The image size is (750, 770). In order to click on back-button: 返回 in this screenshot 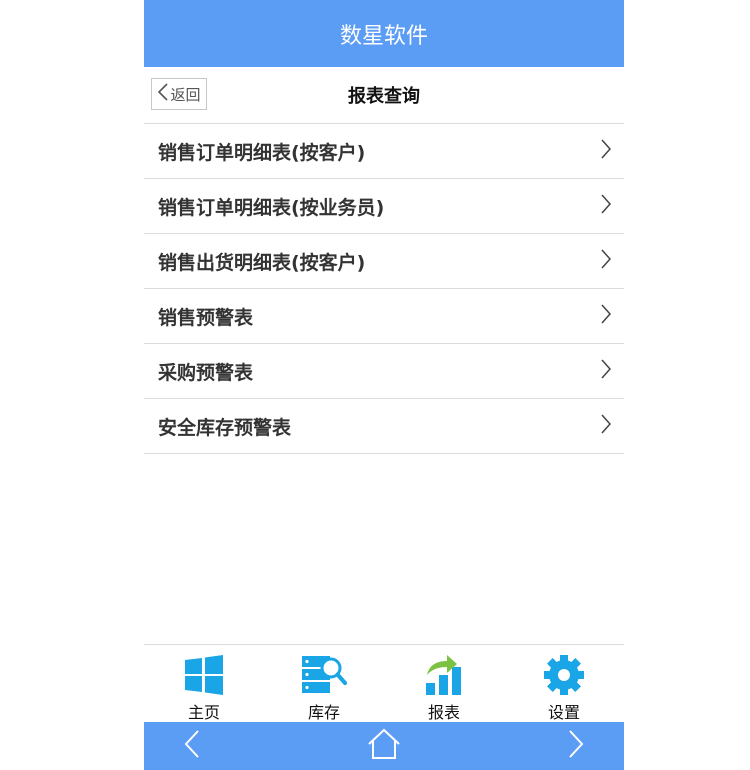, I will do `click(179, 94)`.